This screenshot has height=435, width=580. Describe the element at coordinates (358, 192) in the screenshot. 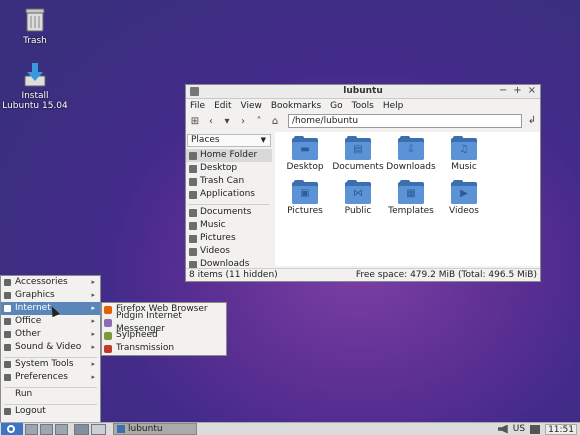

I see `public-folder-icon: ⋈` at that location.